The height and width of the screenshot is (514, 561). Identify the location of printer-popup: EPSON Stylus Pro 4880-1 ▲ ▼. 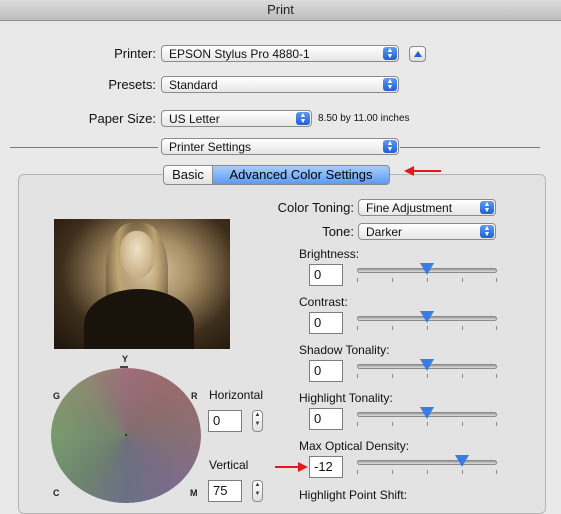
(280, 53).